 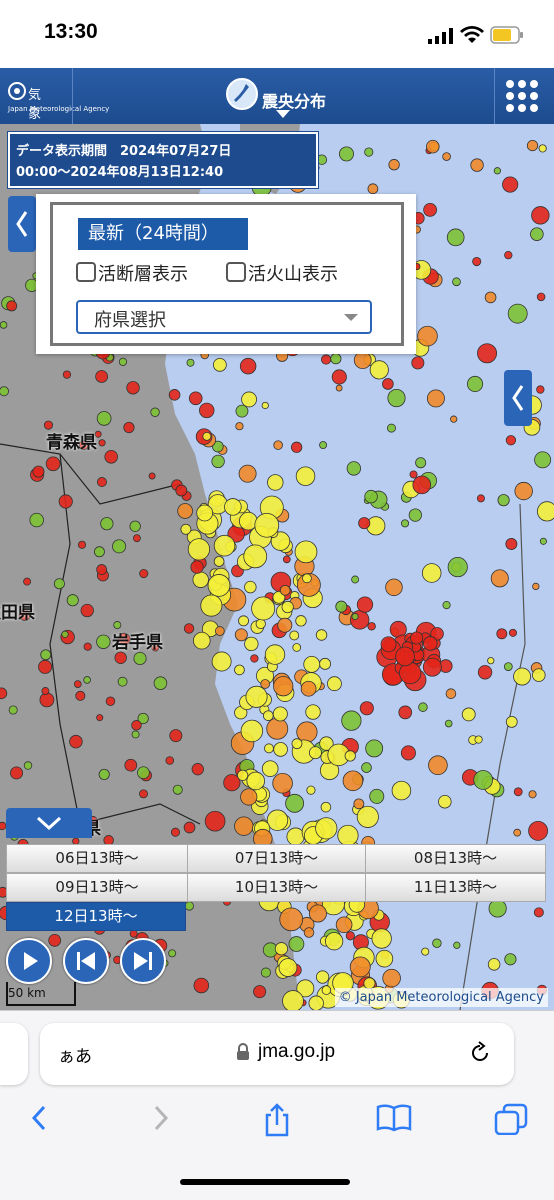 What do you see at coordinates (163, 234) in the screenshot?
I see `latest-24h-button: 最新（24時間）` at bounding box center [163, 234].